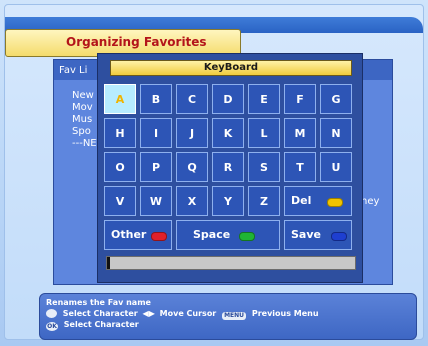 The image size is (428, 346). Describe the element at coordinates (212, 234) in the screenshot. I see `space-label: Space` at that location.